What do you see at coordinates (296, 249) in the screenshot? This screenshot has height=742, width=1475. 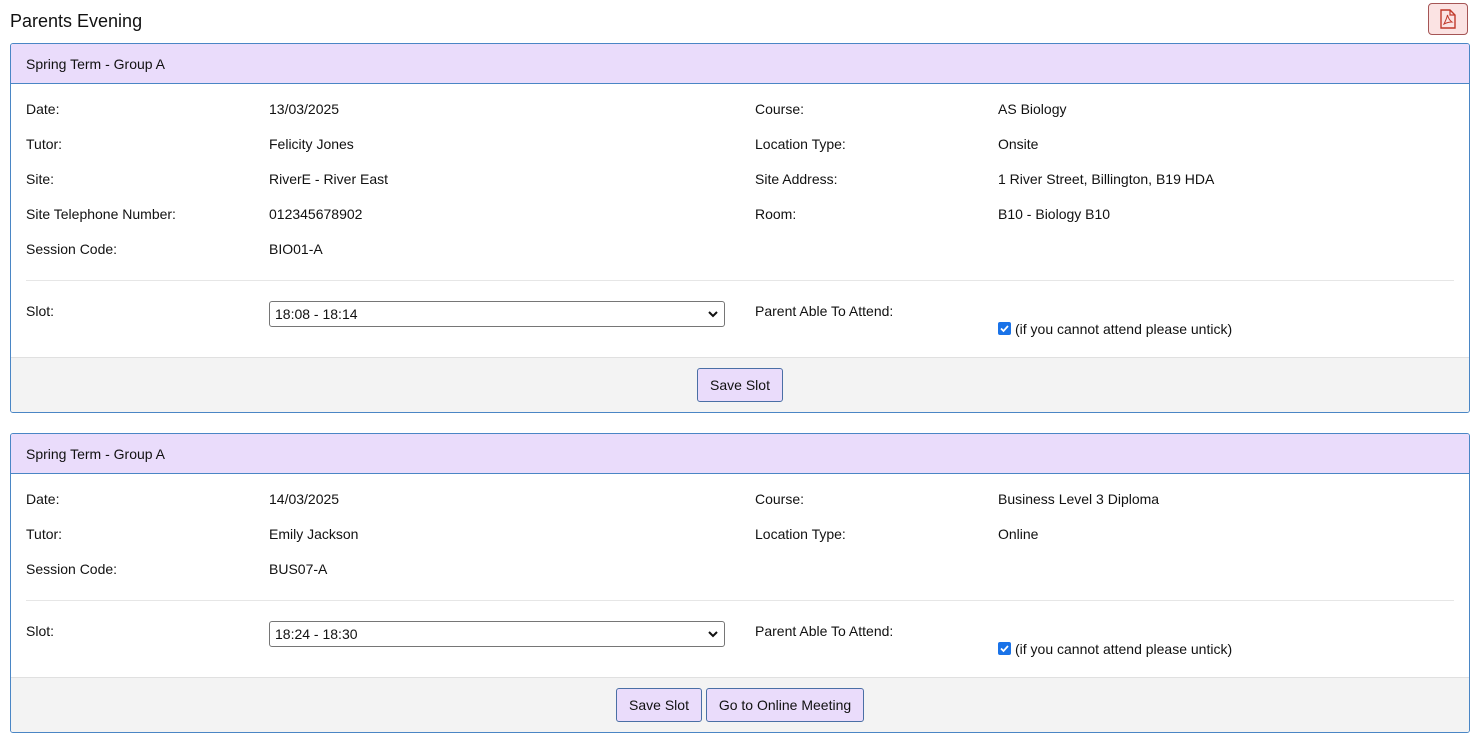 I see `session-code-value: BIO01-A` at bounding box center [296, 249].